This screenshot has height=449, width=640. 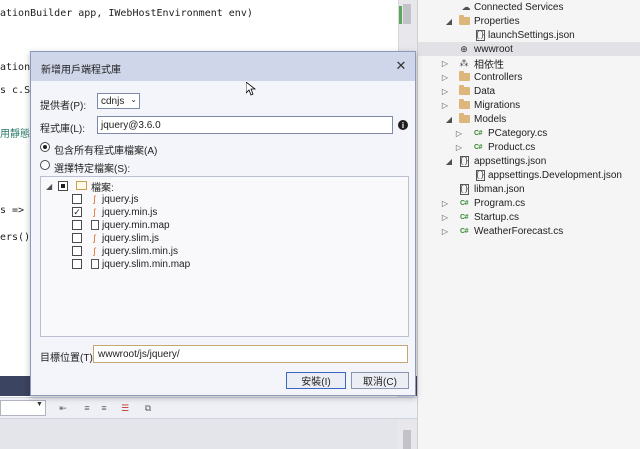 I want to click on file-name: jquery.js, so click(x=120, y=199).